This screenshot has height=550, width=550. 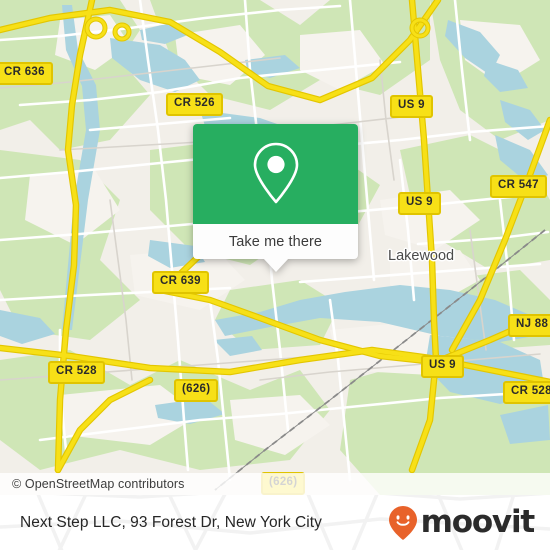 I want to click on road-shield-cr528-west: CR 528, so click(x=76, y=372).